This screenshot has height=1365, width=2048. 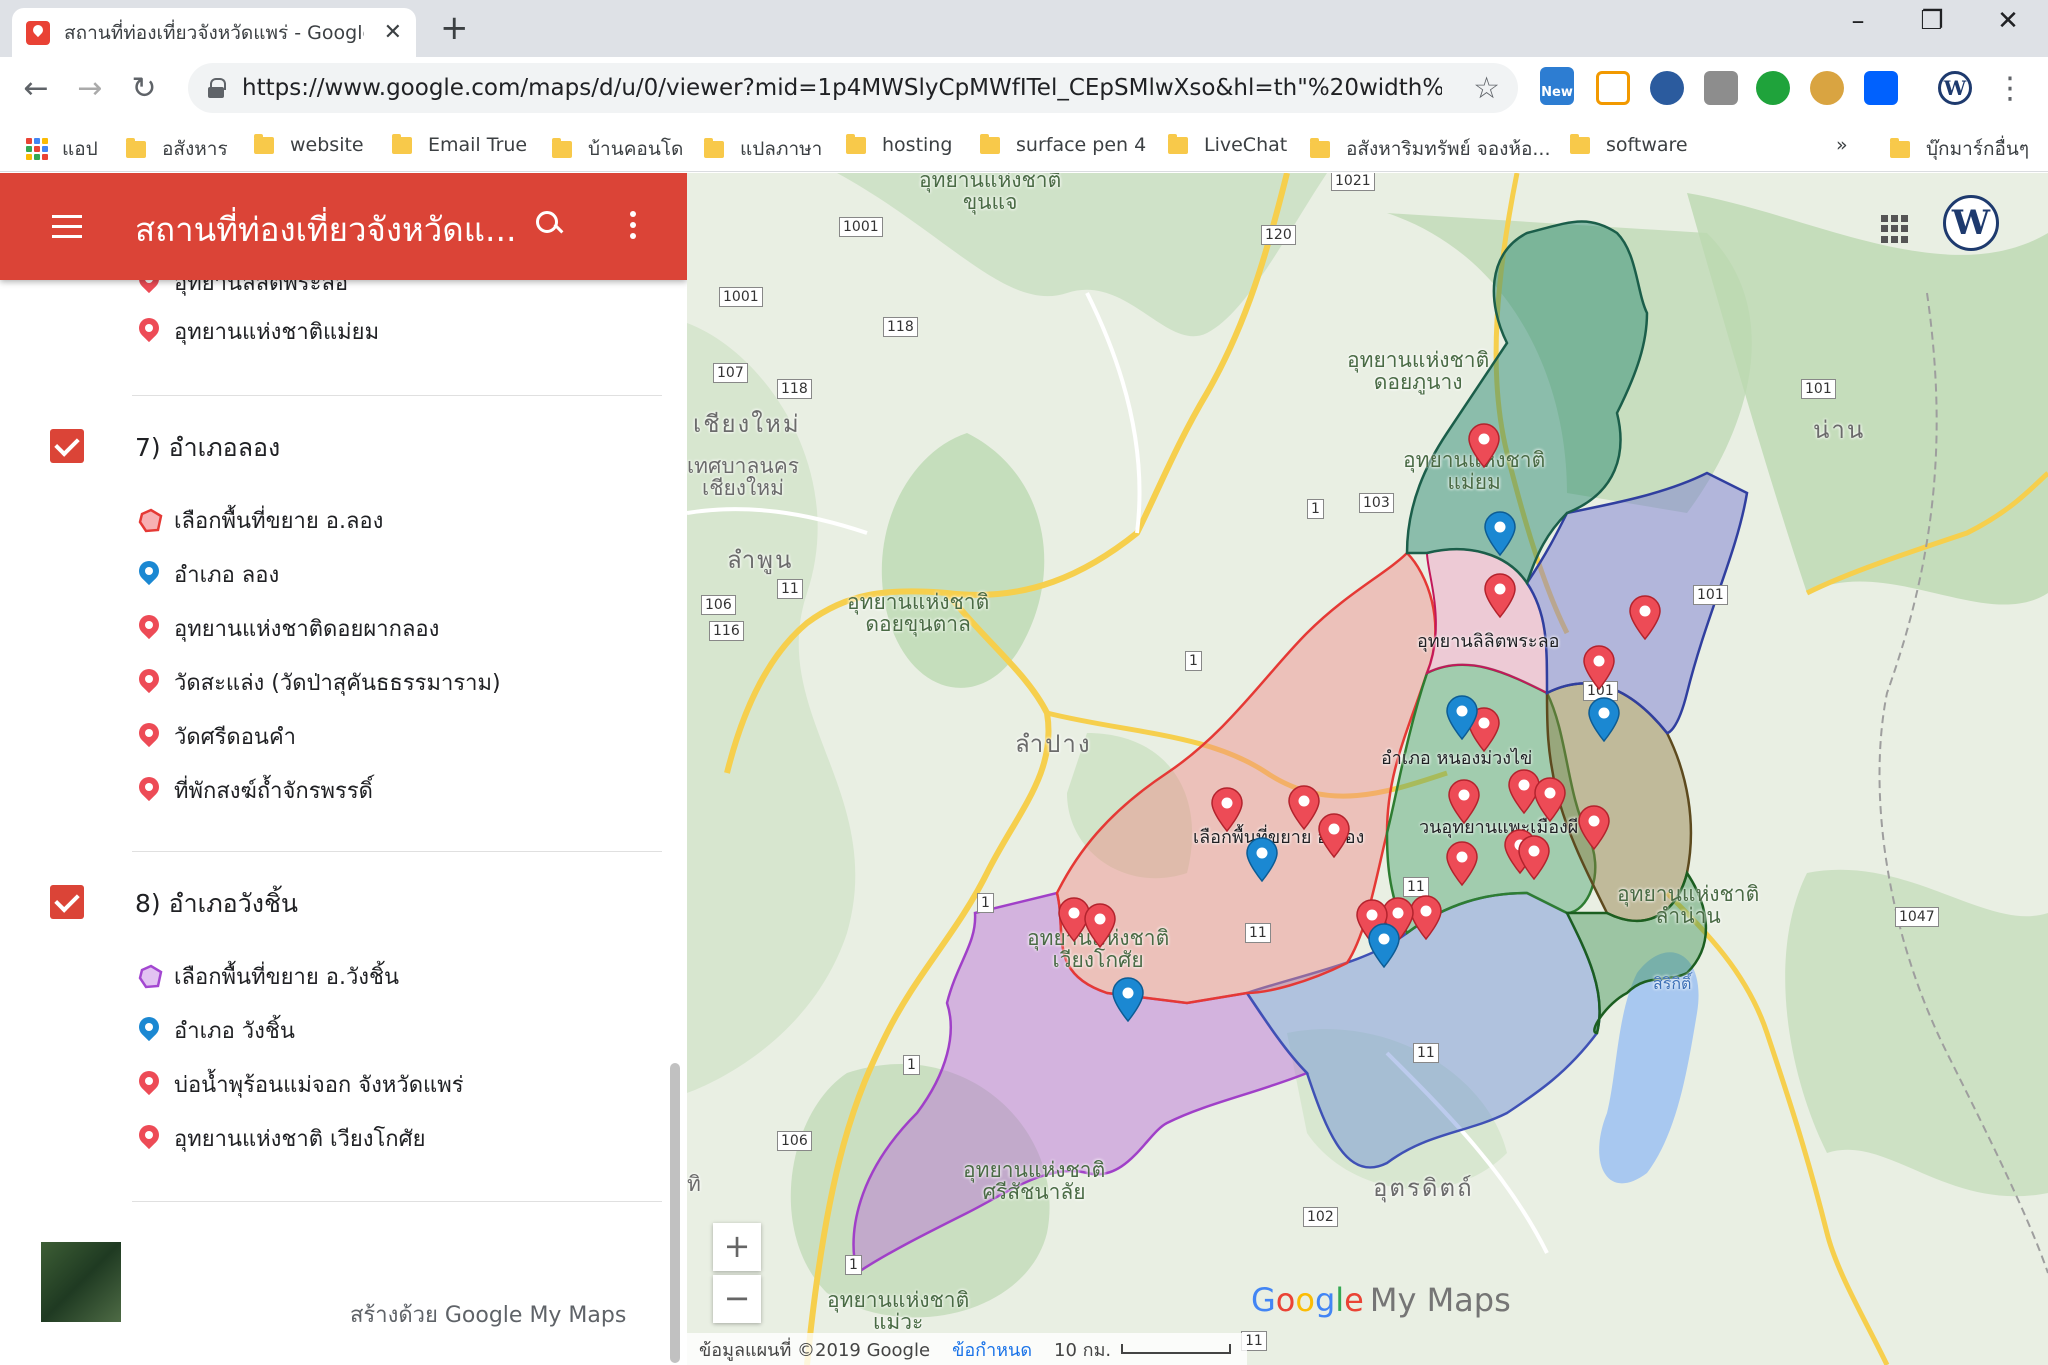 What do you see at coordinates (319, 682) in the screenshot?
I see `layer-item: วัดสะแล่ง (วัดป่าสุคันธธรรมาราม)` at bounding box center [319, 682].